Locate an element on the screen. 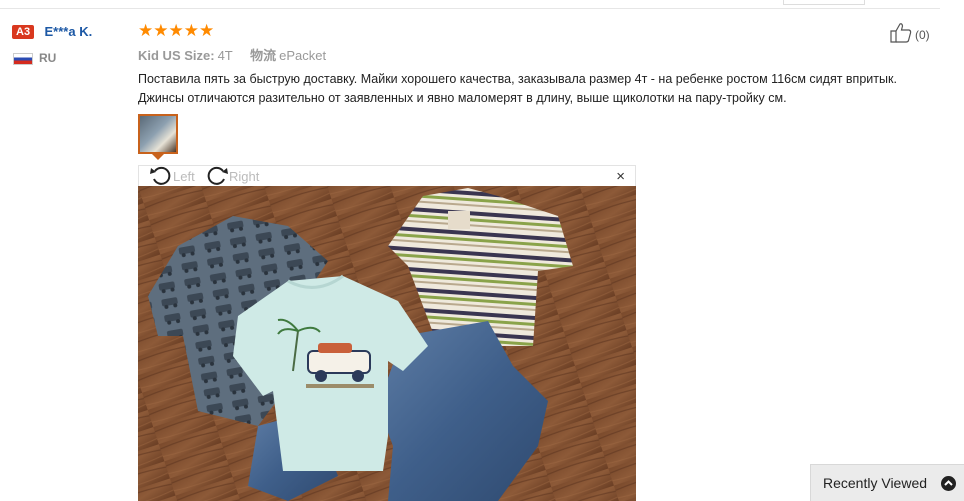  size-value: 4T is located at coordinates (225, 55).